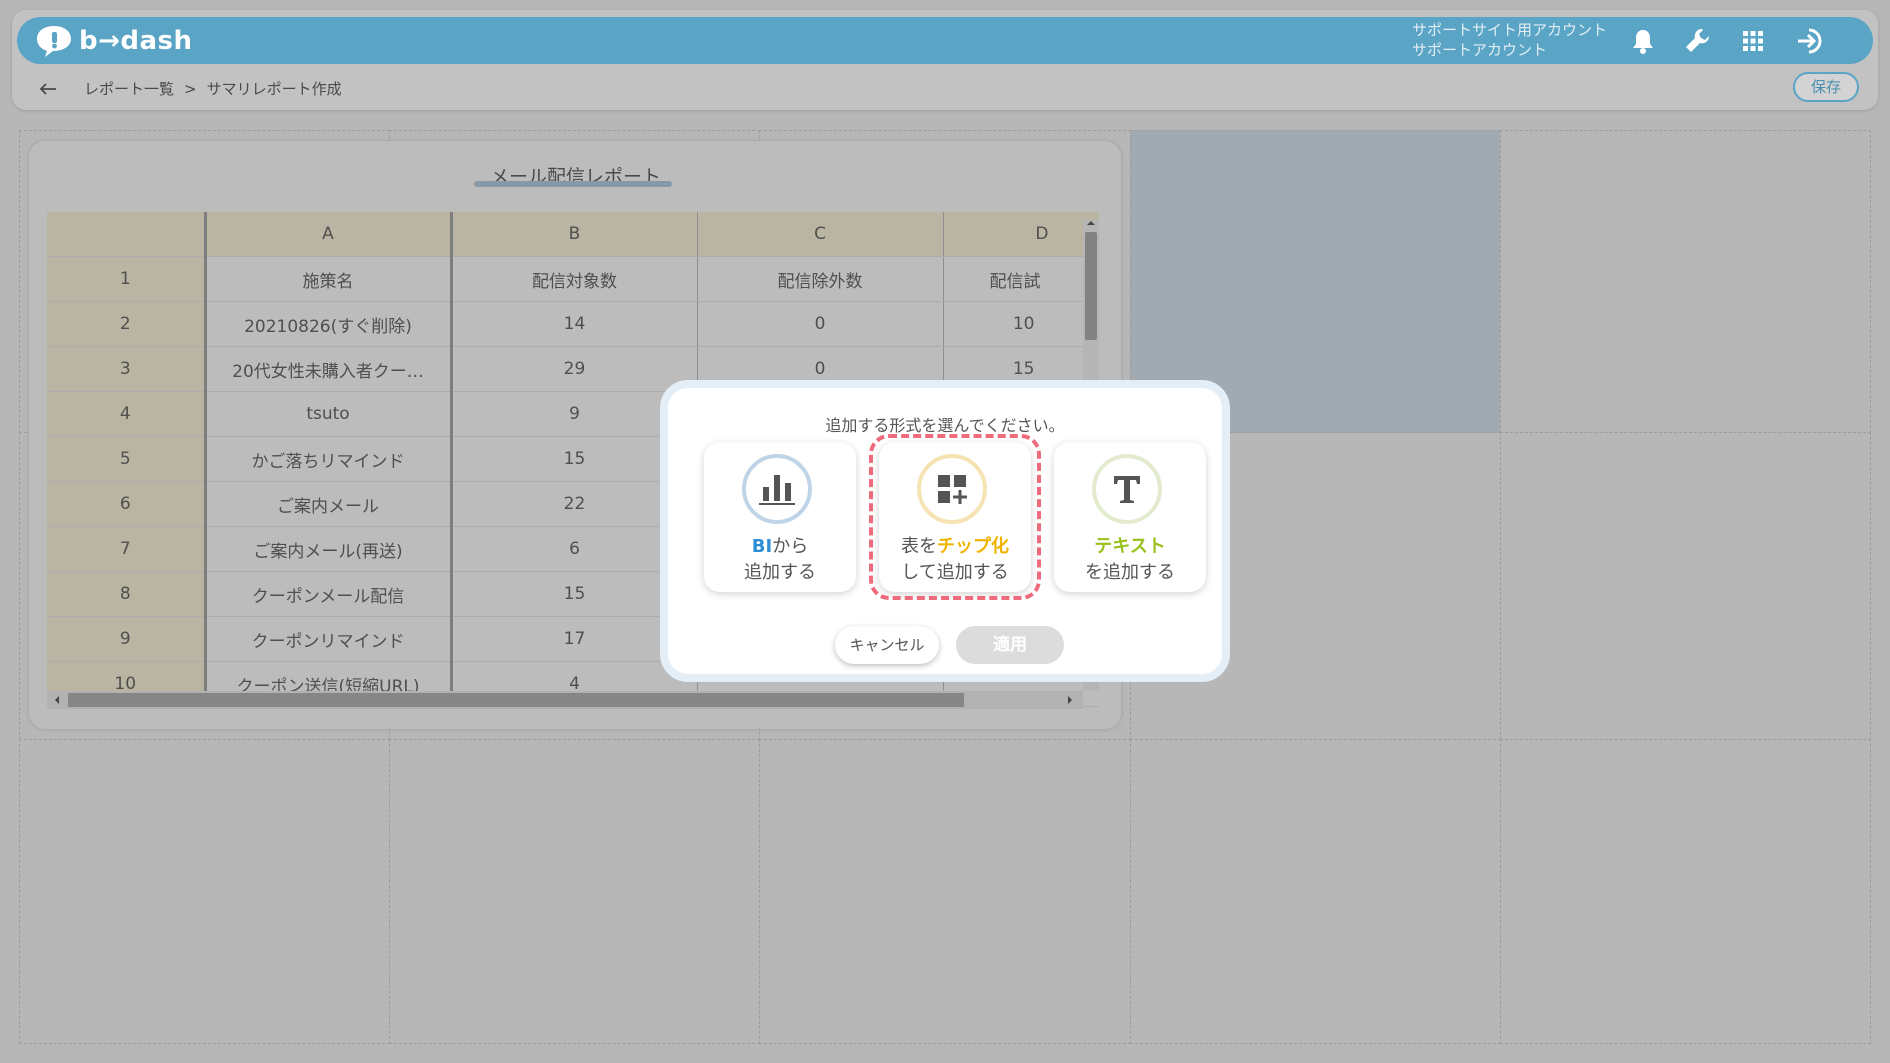  Describe the element at coordinates (329, 414) in the screenshot. I see `table-cell: tsuto` at that location.